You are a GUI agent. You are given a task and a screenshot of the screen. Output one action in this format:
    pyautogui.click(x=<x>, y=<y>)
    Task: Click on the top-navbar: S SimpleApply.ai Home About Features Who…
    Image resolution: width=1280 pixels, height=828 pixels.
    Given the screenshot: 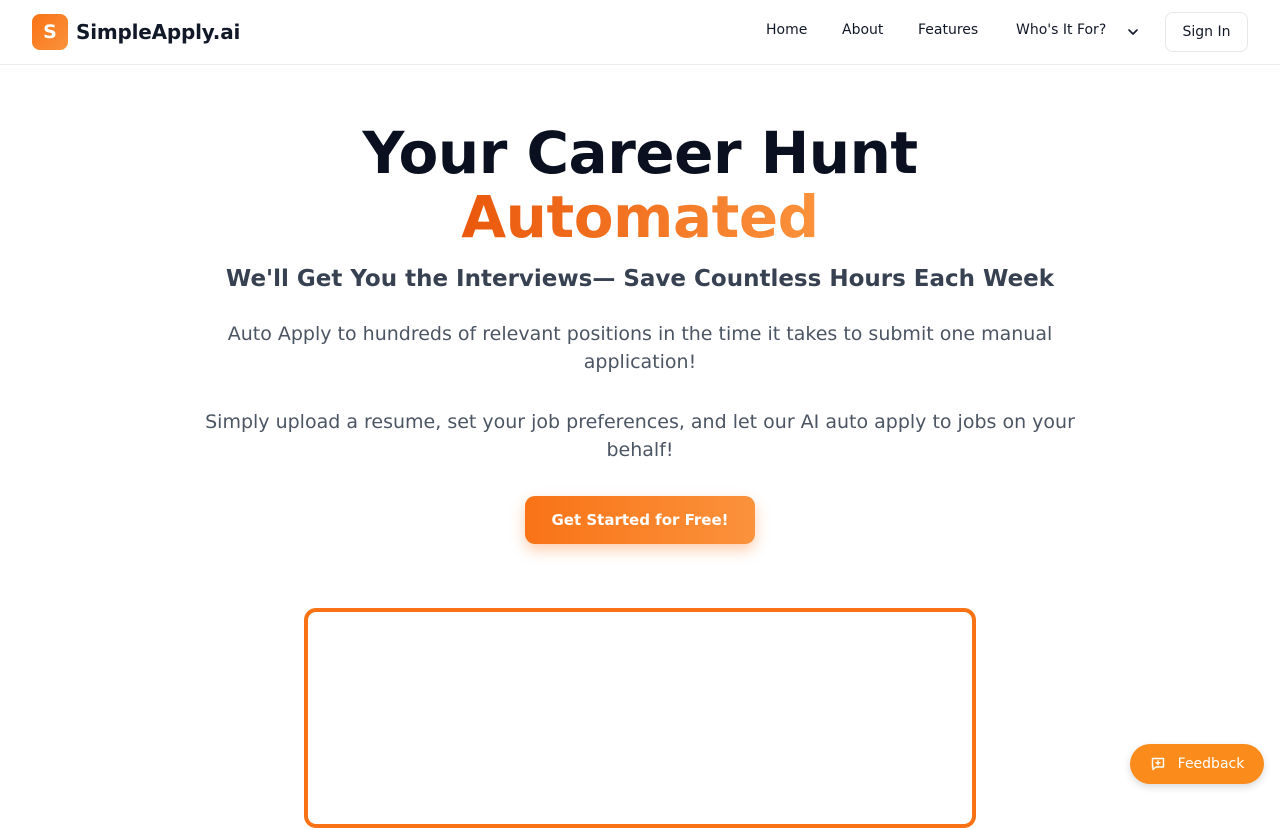 What is the action you would take?
    pyautogui.click(x=640, y=32)
    